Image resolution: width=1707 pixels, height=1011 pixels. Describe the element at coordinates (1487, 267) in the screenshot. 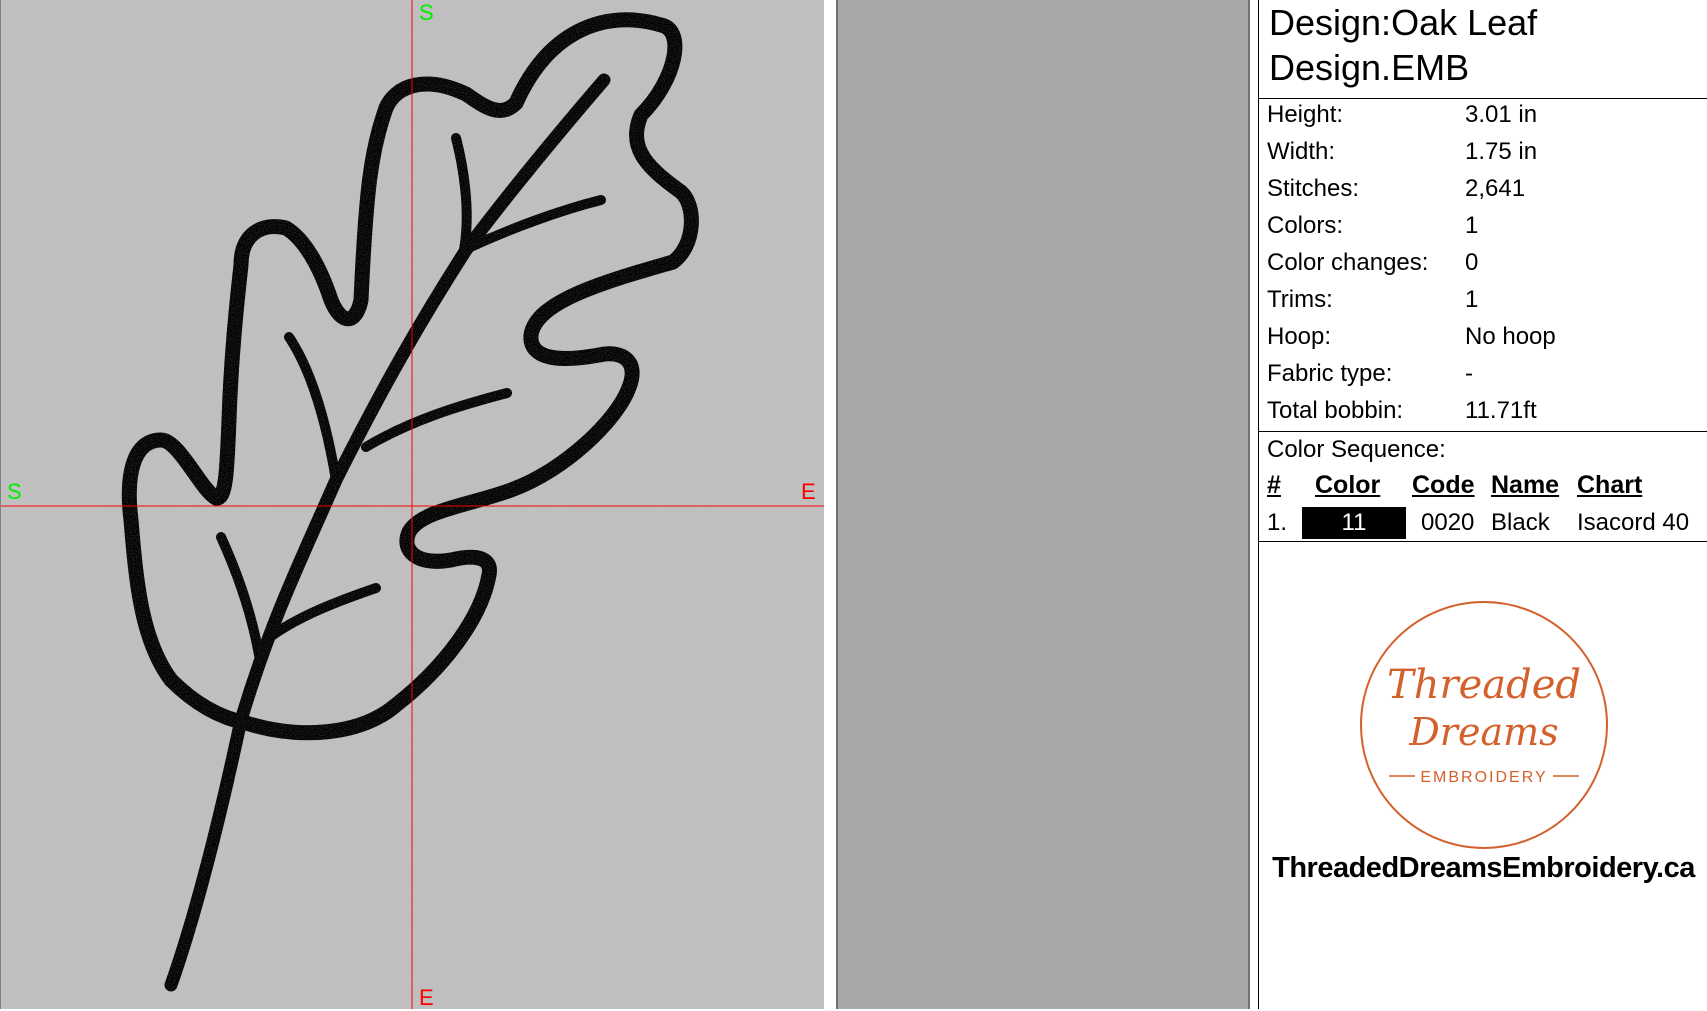

I see `stat-row: Color changes: 0` at that location.